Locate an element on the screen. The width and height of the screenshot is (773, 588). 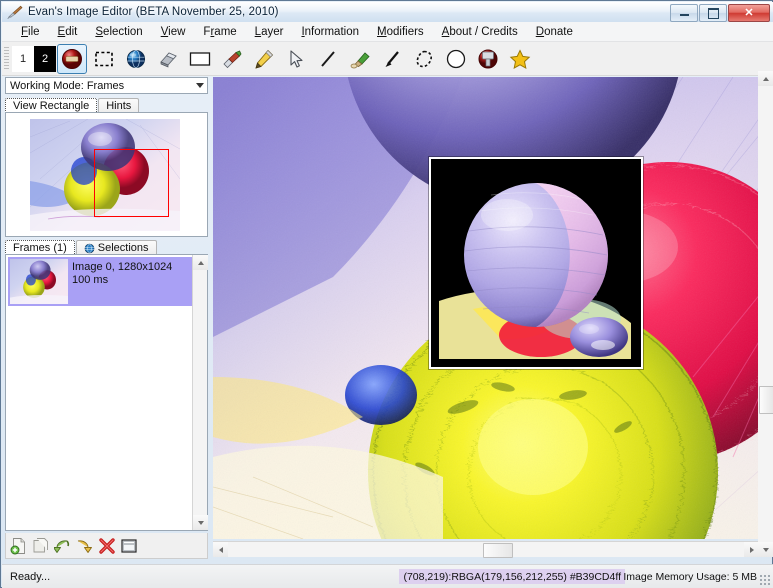
resize-grip-icon is located at coordinates (765, 580).